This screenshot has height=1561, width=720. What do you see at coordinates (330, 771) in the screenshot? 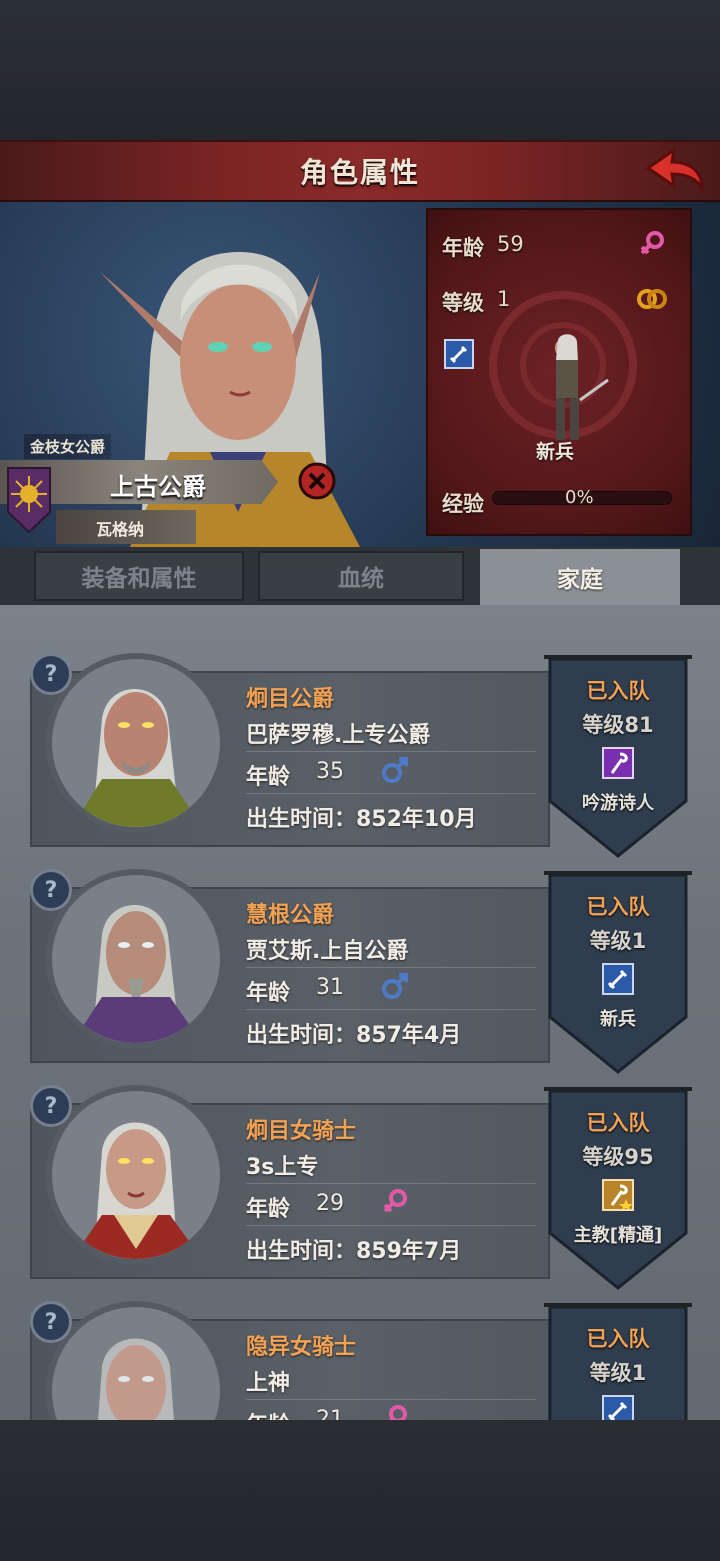
I see `member-age: 35` at bounding box center [330, 771].